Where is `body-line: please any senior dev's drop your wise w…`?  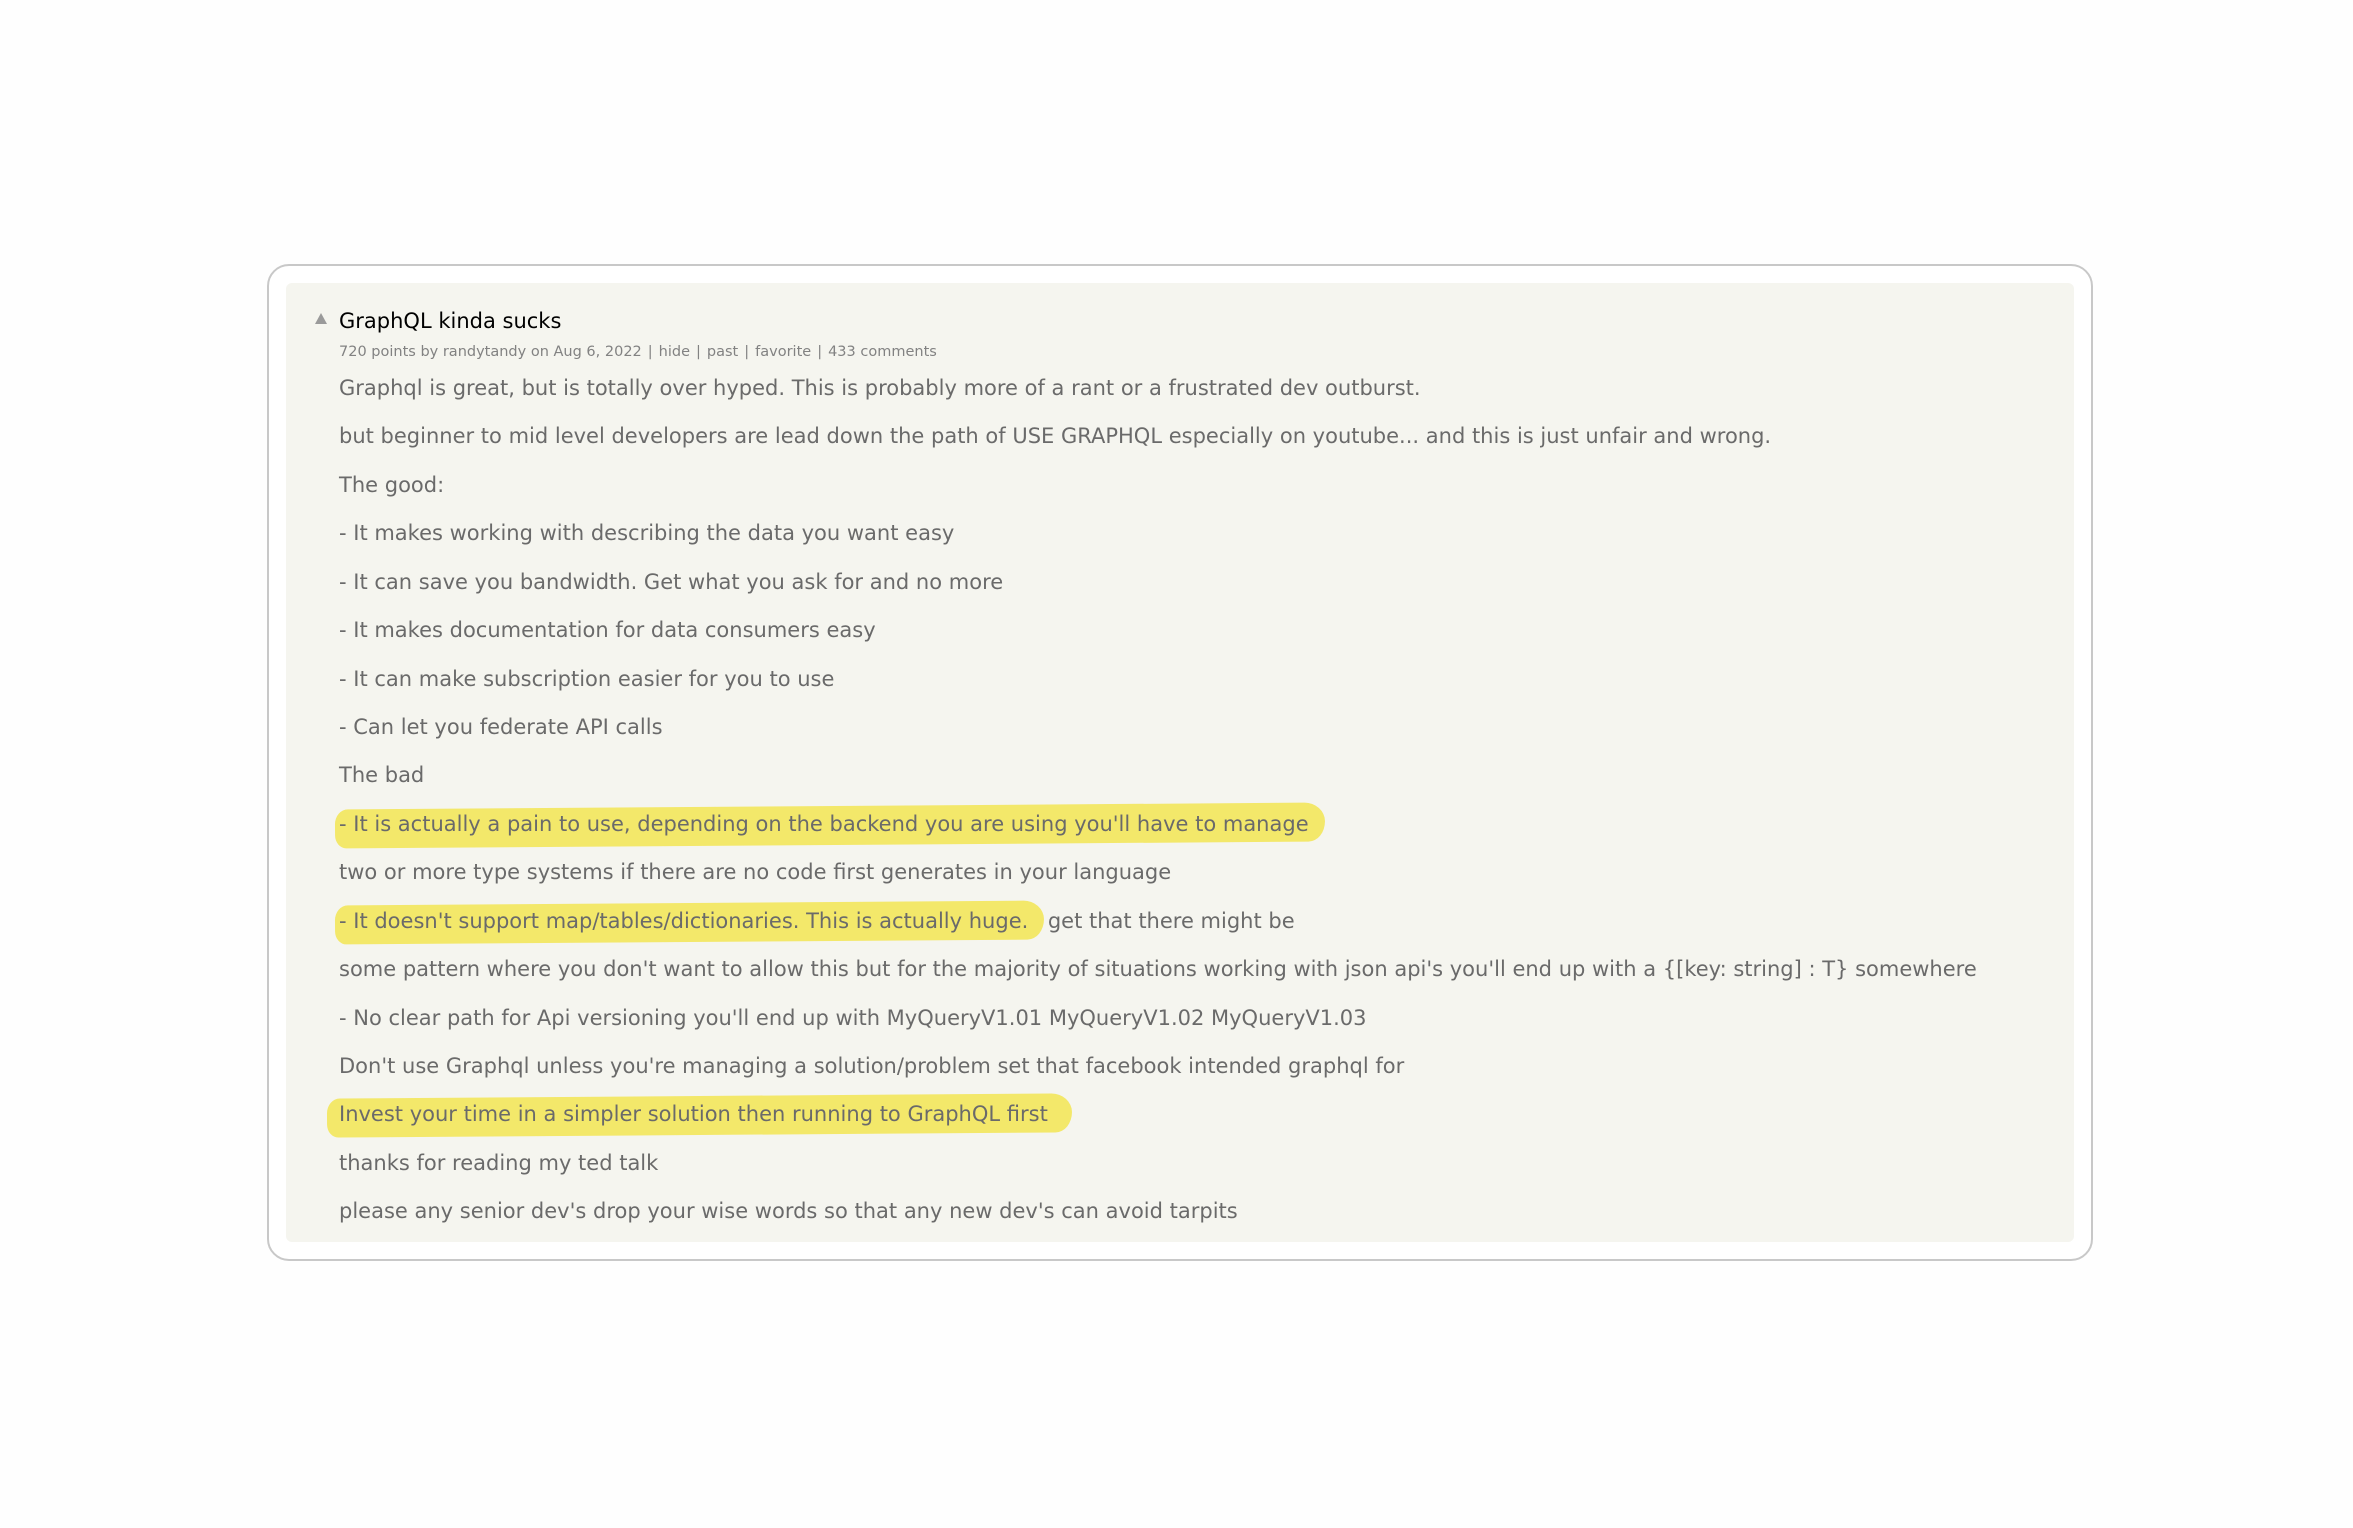 body-line: please any senior dev's drop your wise w… is located at coordinates (788, 1211).